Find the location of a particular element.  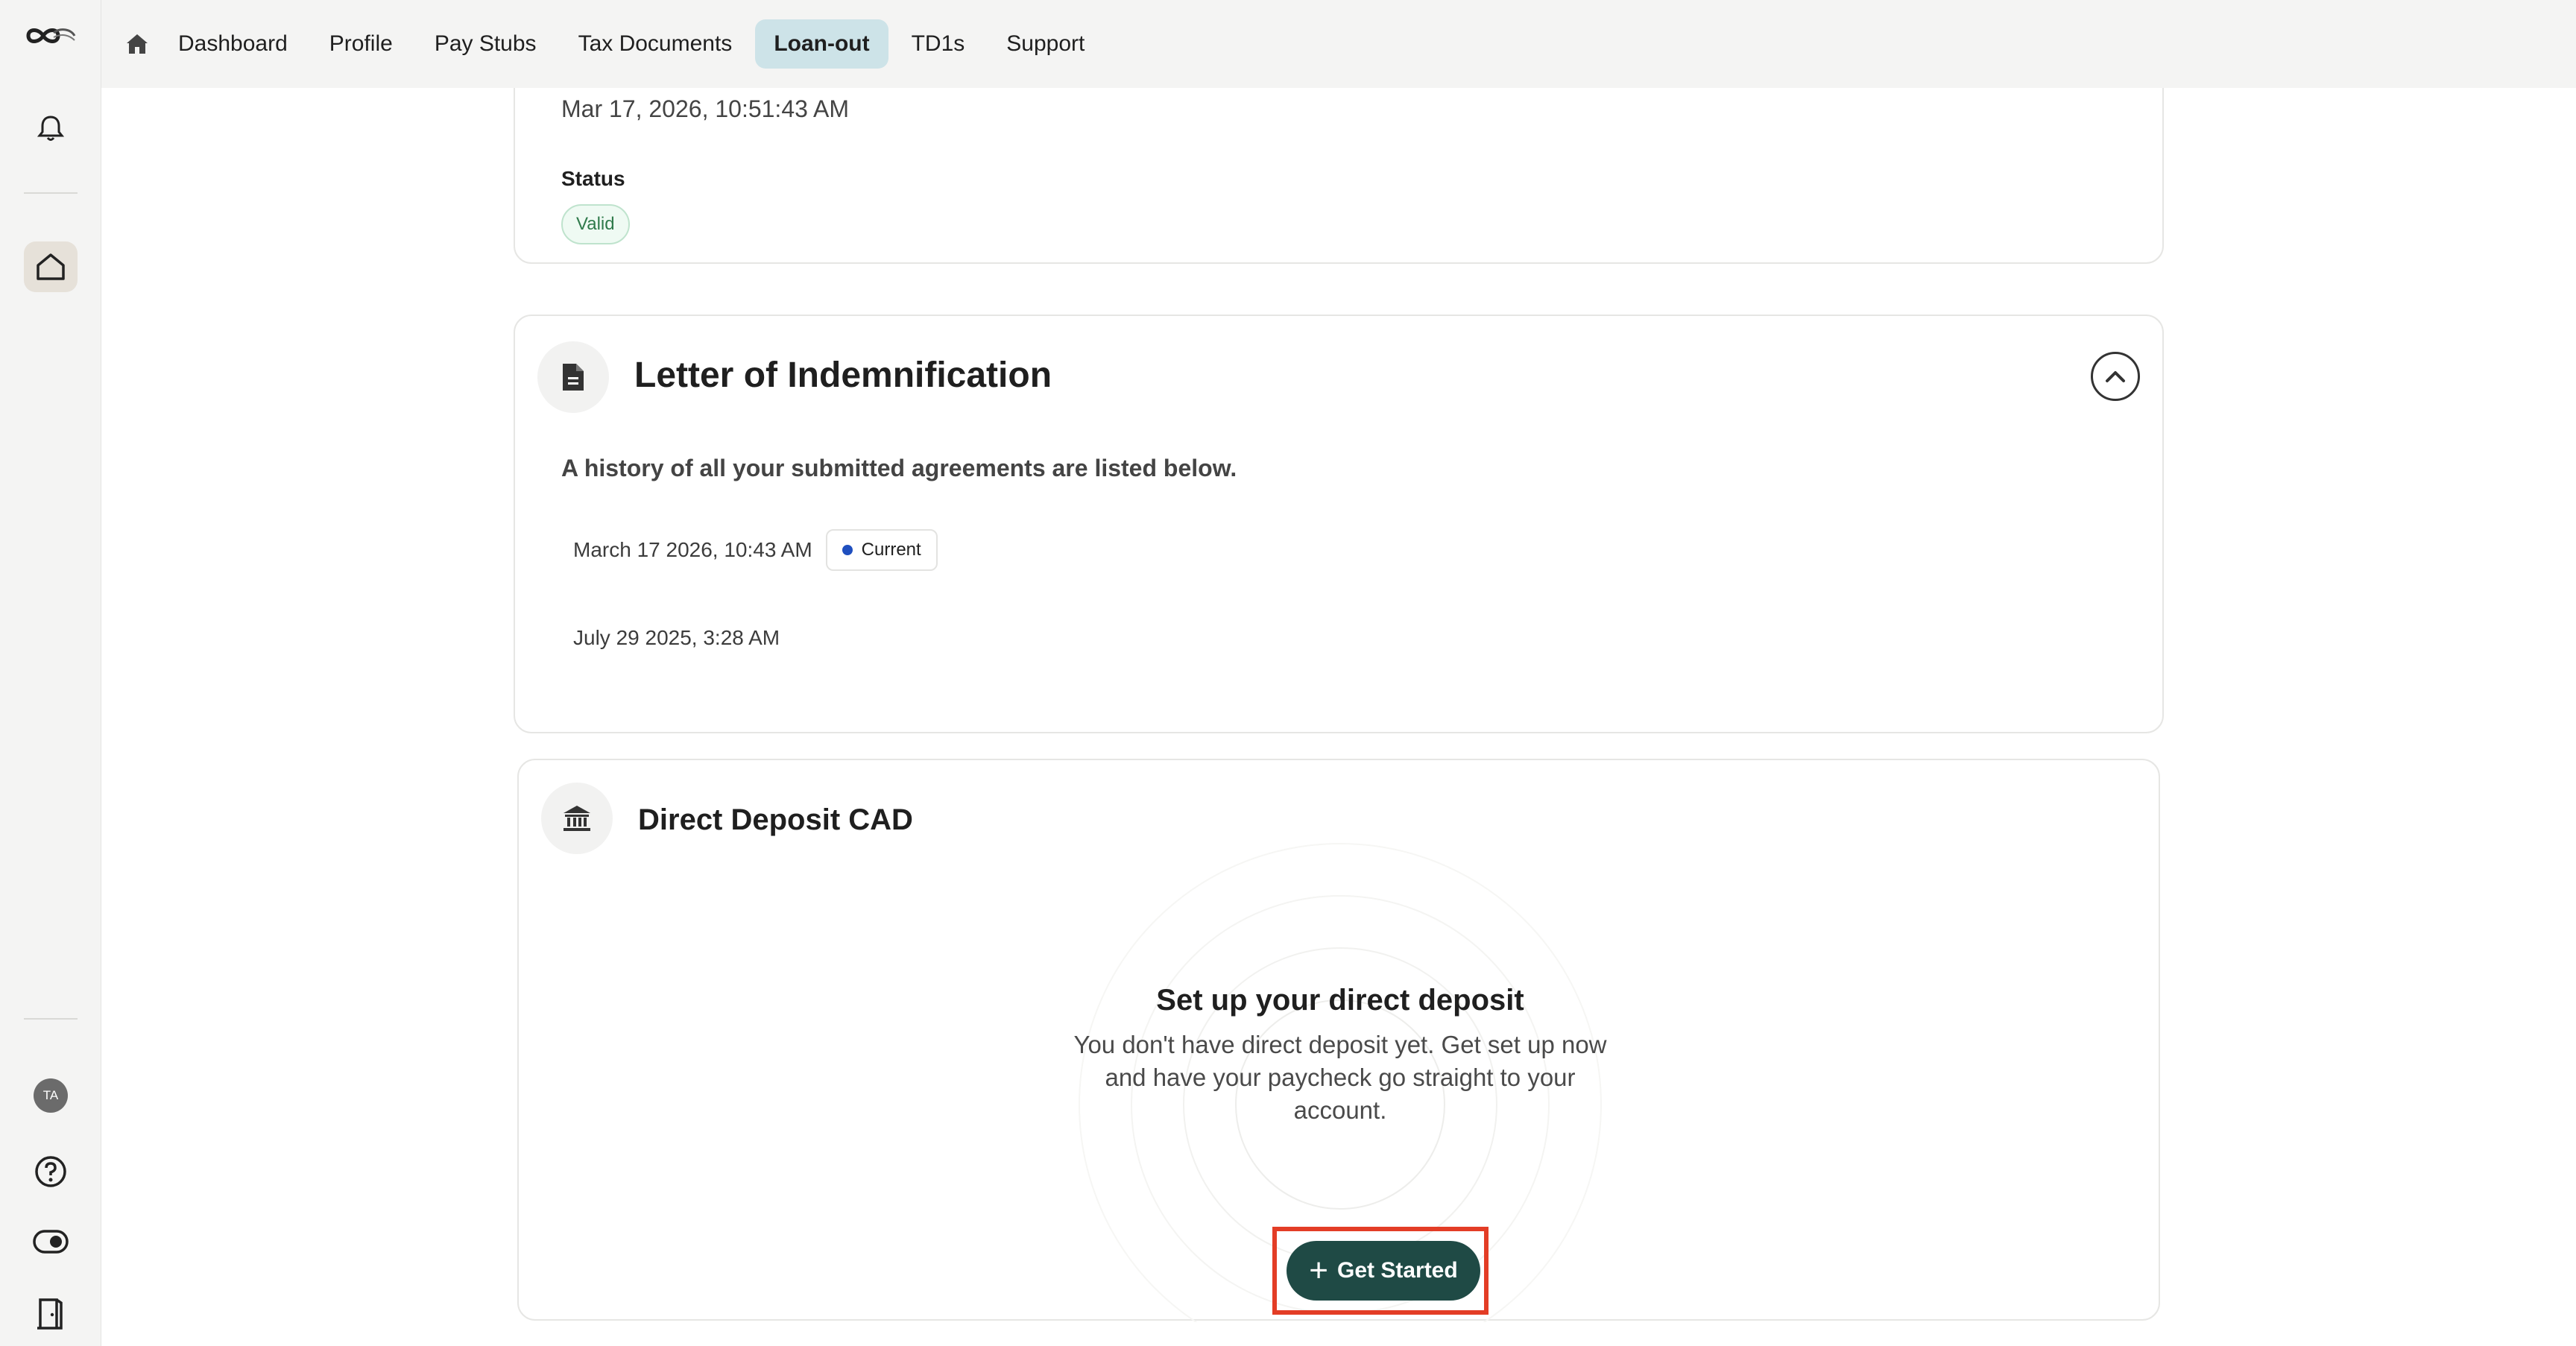

nav-profile: Profile is located at coordinates (361, 44).